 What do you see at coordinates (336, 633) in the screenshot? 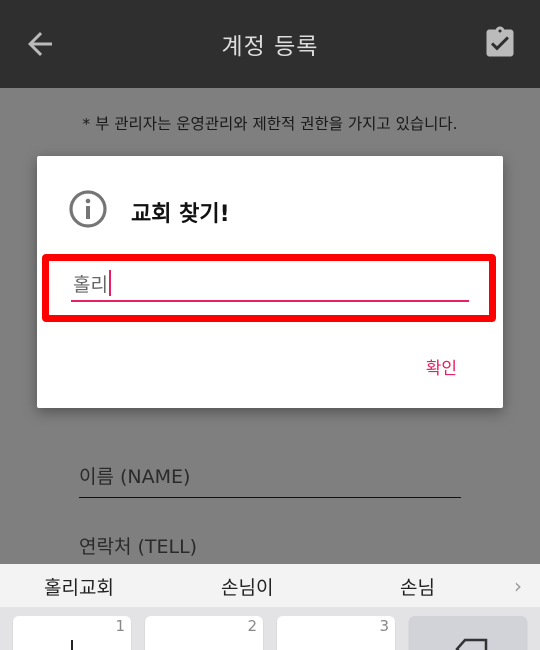
I see `keyboard-key: 3` at bounding box center [336, 633].